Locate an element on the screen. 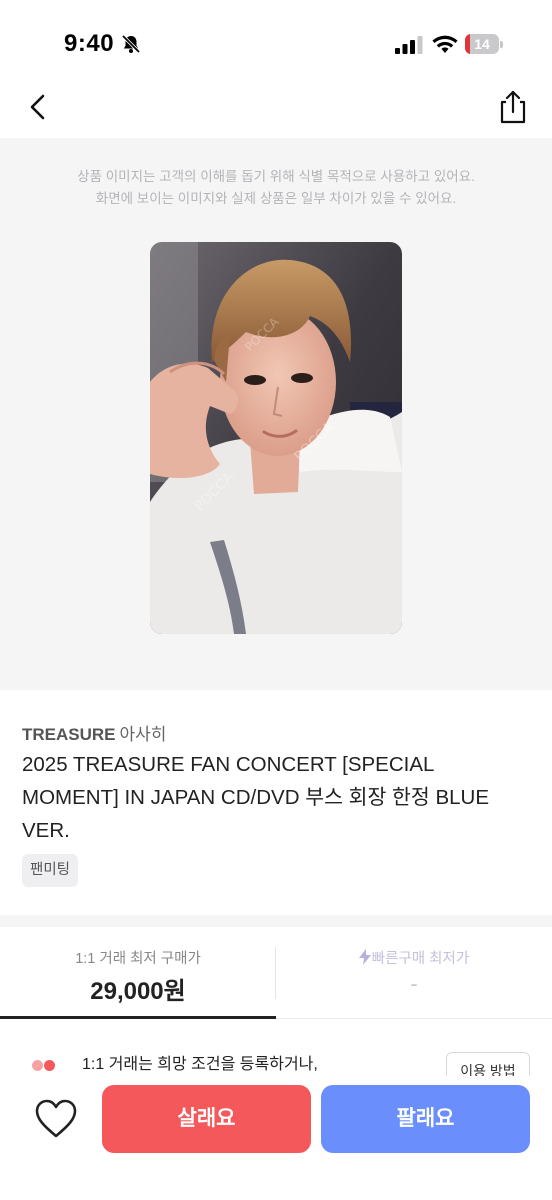 The width and height of the screenshot is (552, 1200). image-notice-line2: 화면에 보이는 이미지와 실제 상품은 일부 차이가 있을 수 있어요. is located at coordinates (276, 198).